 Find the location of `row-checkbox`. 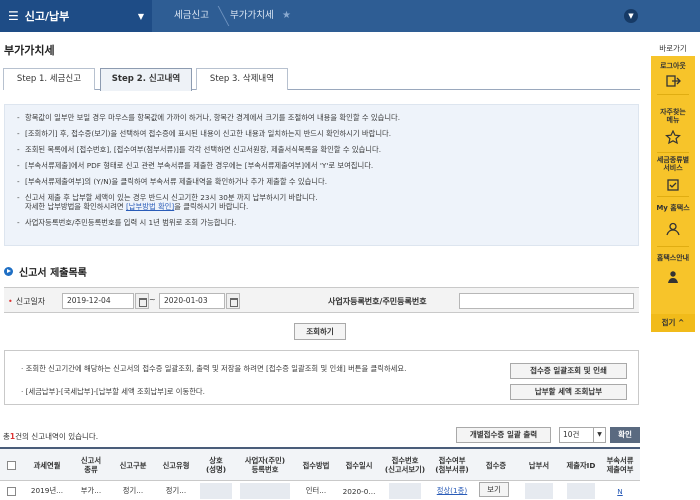

row-checkbox is located at coordinates (11, 491).